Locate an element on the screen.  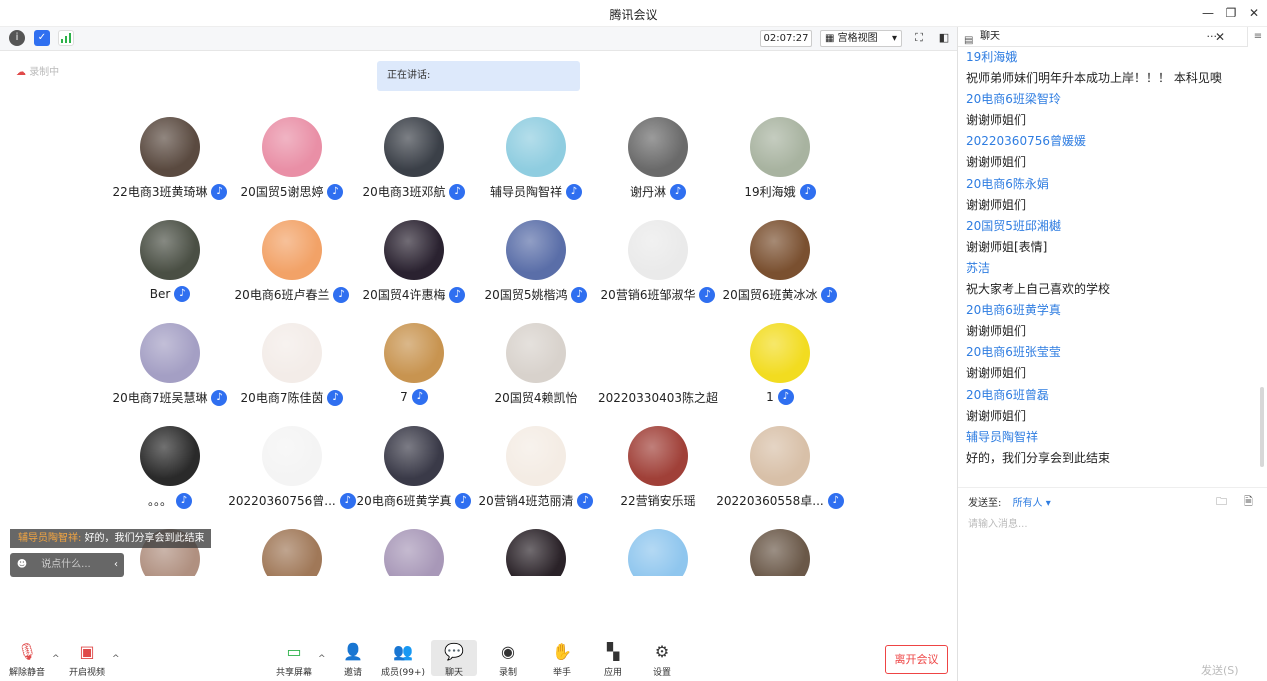
close-button: ✕ is located at coordinates (1254, 13).